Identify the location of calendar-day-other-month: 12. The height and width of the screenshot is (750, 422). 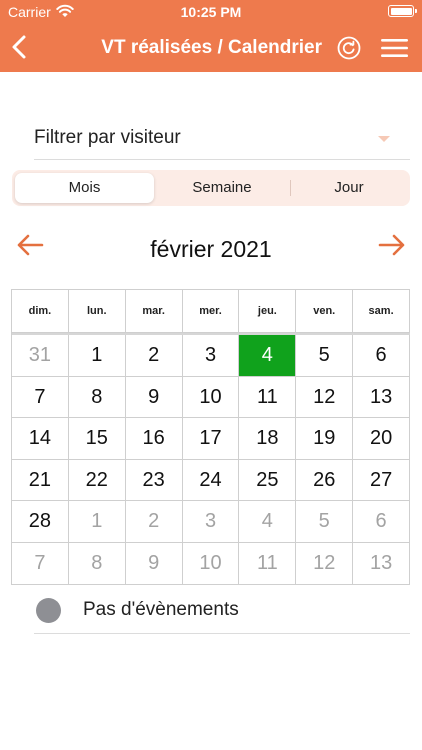
(325, 563).